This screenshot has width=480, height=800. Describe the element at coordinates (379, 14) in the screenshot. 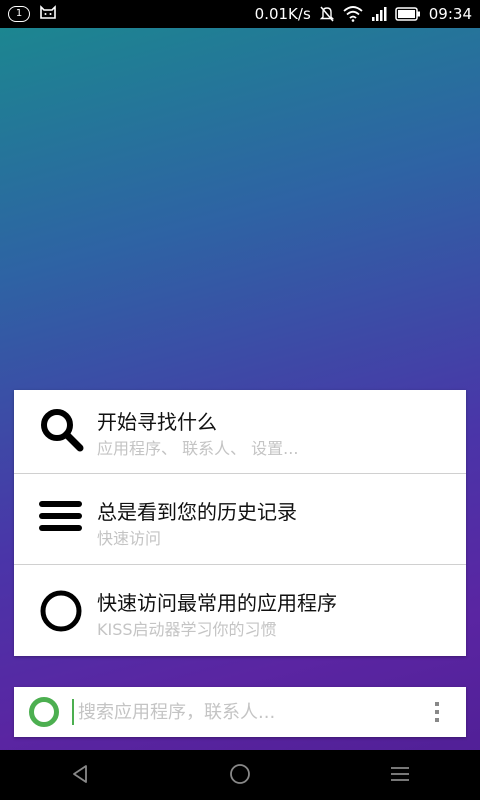

I see `signal-icon` at that location.